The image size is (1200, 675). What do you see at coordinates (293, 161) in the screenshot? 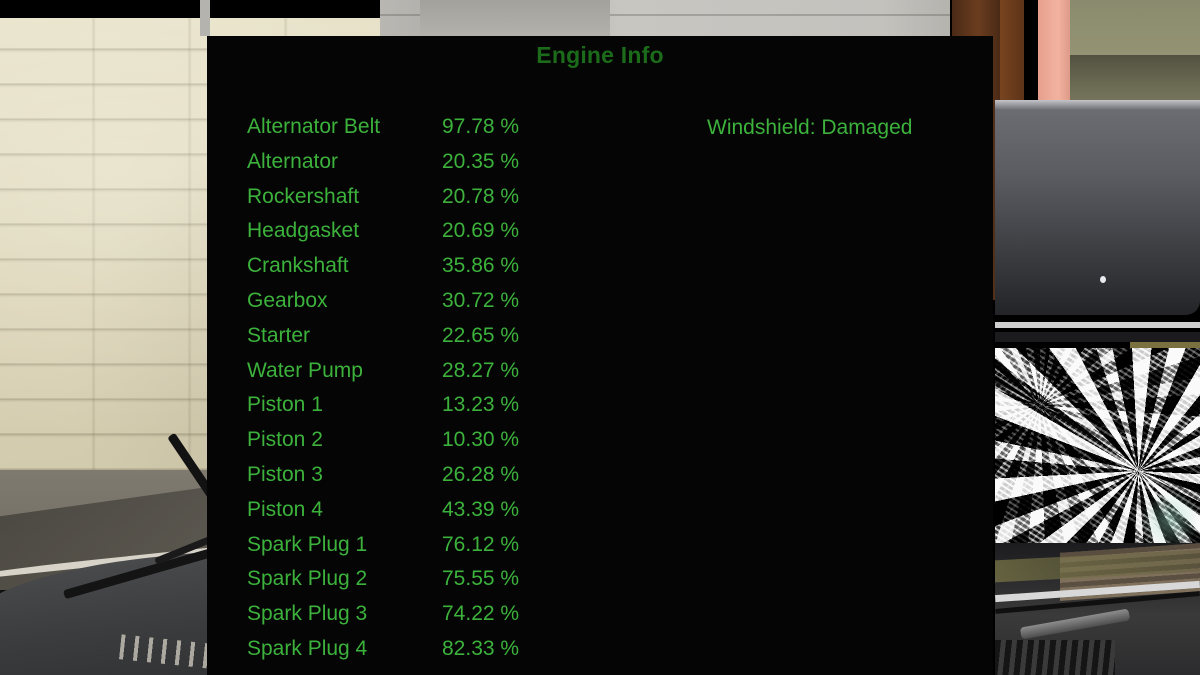
I see `part-name: Alternator` at bounding box center [293, 161].